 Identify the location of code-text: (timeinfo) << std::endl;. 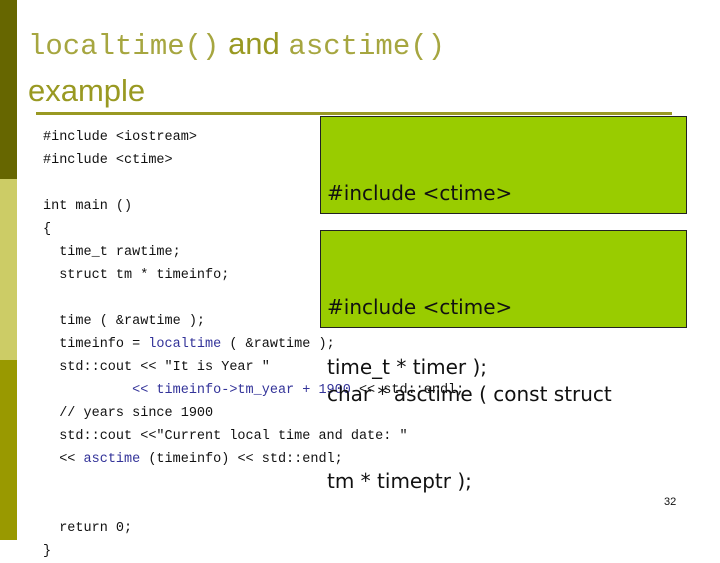
(241, 459).